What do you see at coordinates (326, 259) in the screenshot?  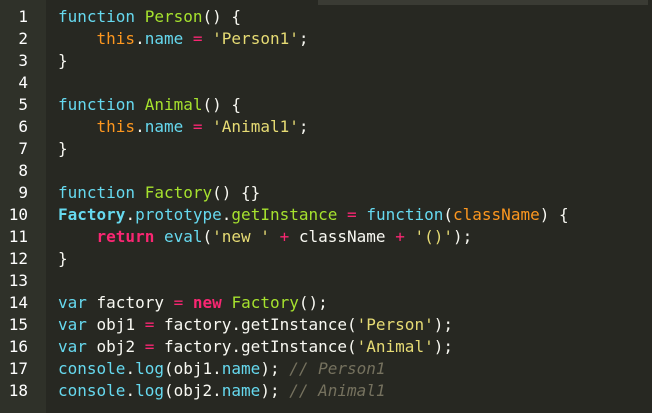 I see `code-line: 12}` at bounding box center [326, 259].